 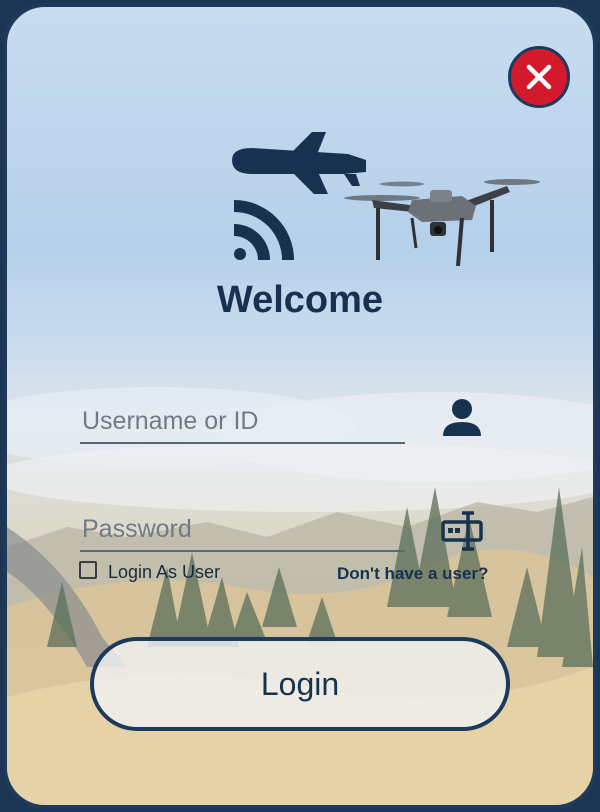 I want to click on page-title: Welcome, so click(x=300, y=300).